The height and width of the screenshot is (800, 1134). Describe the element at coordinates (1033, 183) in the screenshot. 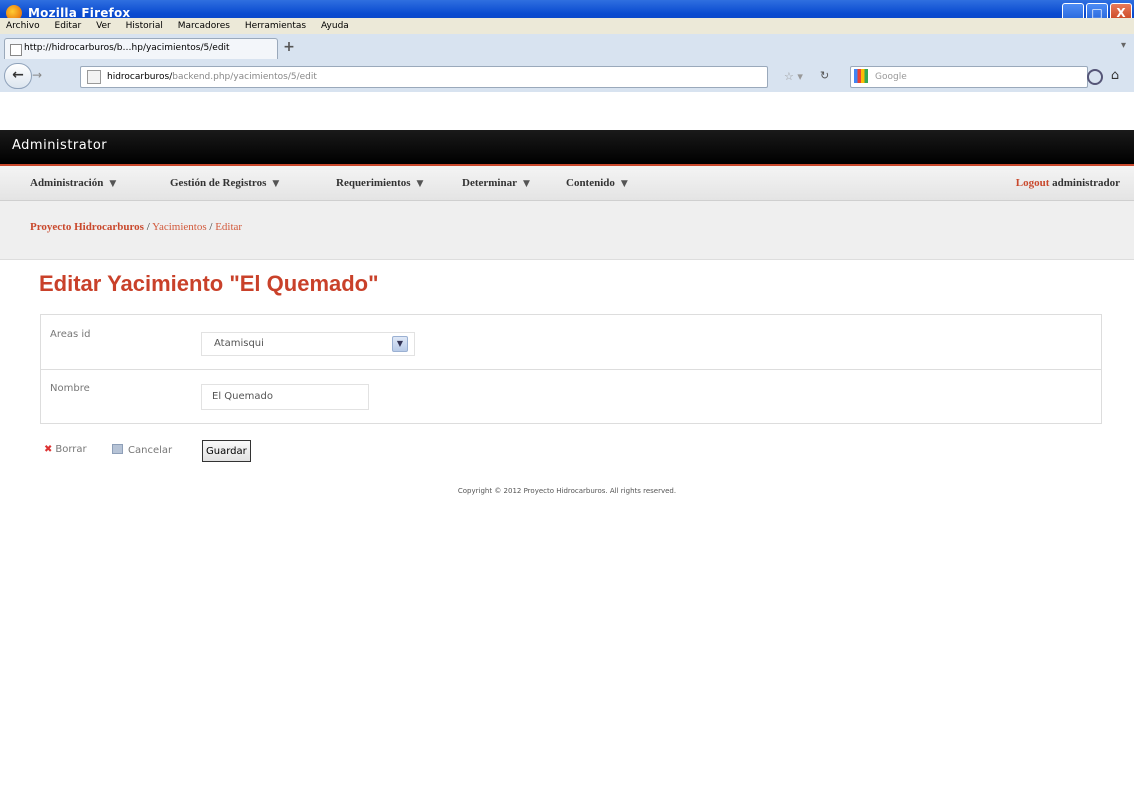

I see `logout-link: Logout` at that location.